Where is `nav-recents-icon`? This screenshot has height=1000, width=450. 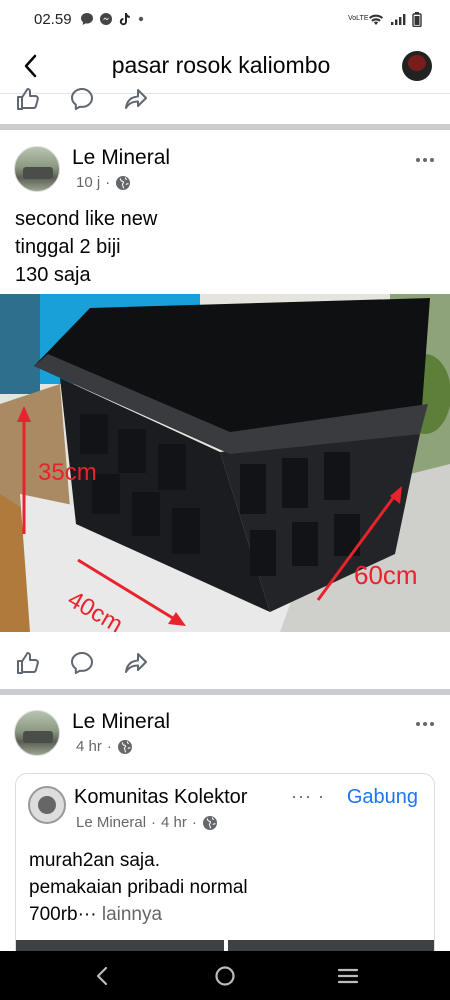 nav-recents-icon is located at coordinates (348, 975).